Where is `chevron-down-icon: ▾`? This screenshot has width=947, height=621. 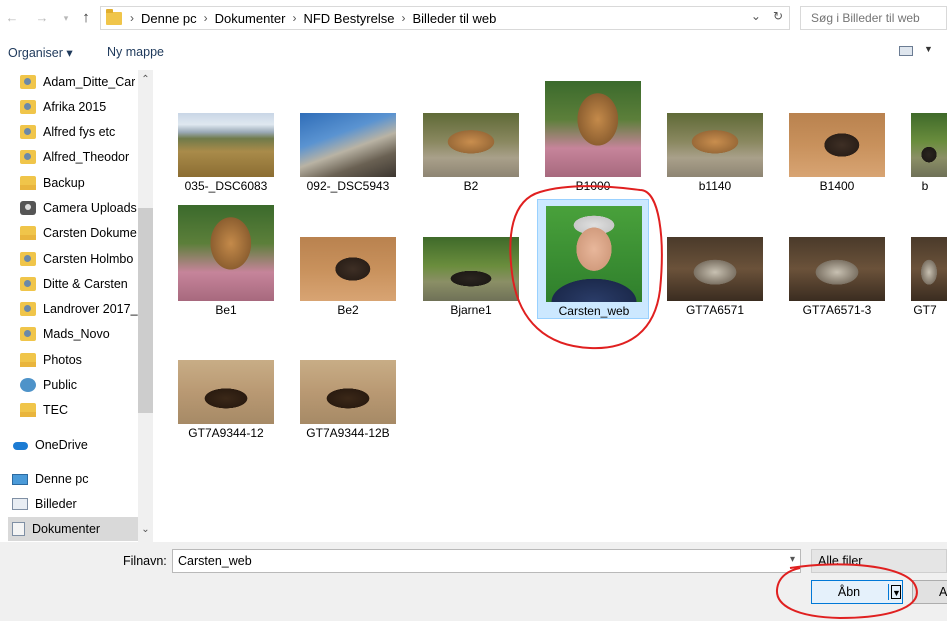
chevron-down-icon: ▾ is located at coordinates (792, 559).